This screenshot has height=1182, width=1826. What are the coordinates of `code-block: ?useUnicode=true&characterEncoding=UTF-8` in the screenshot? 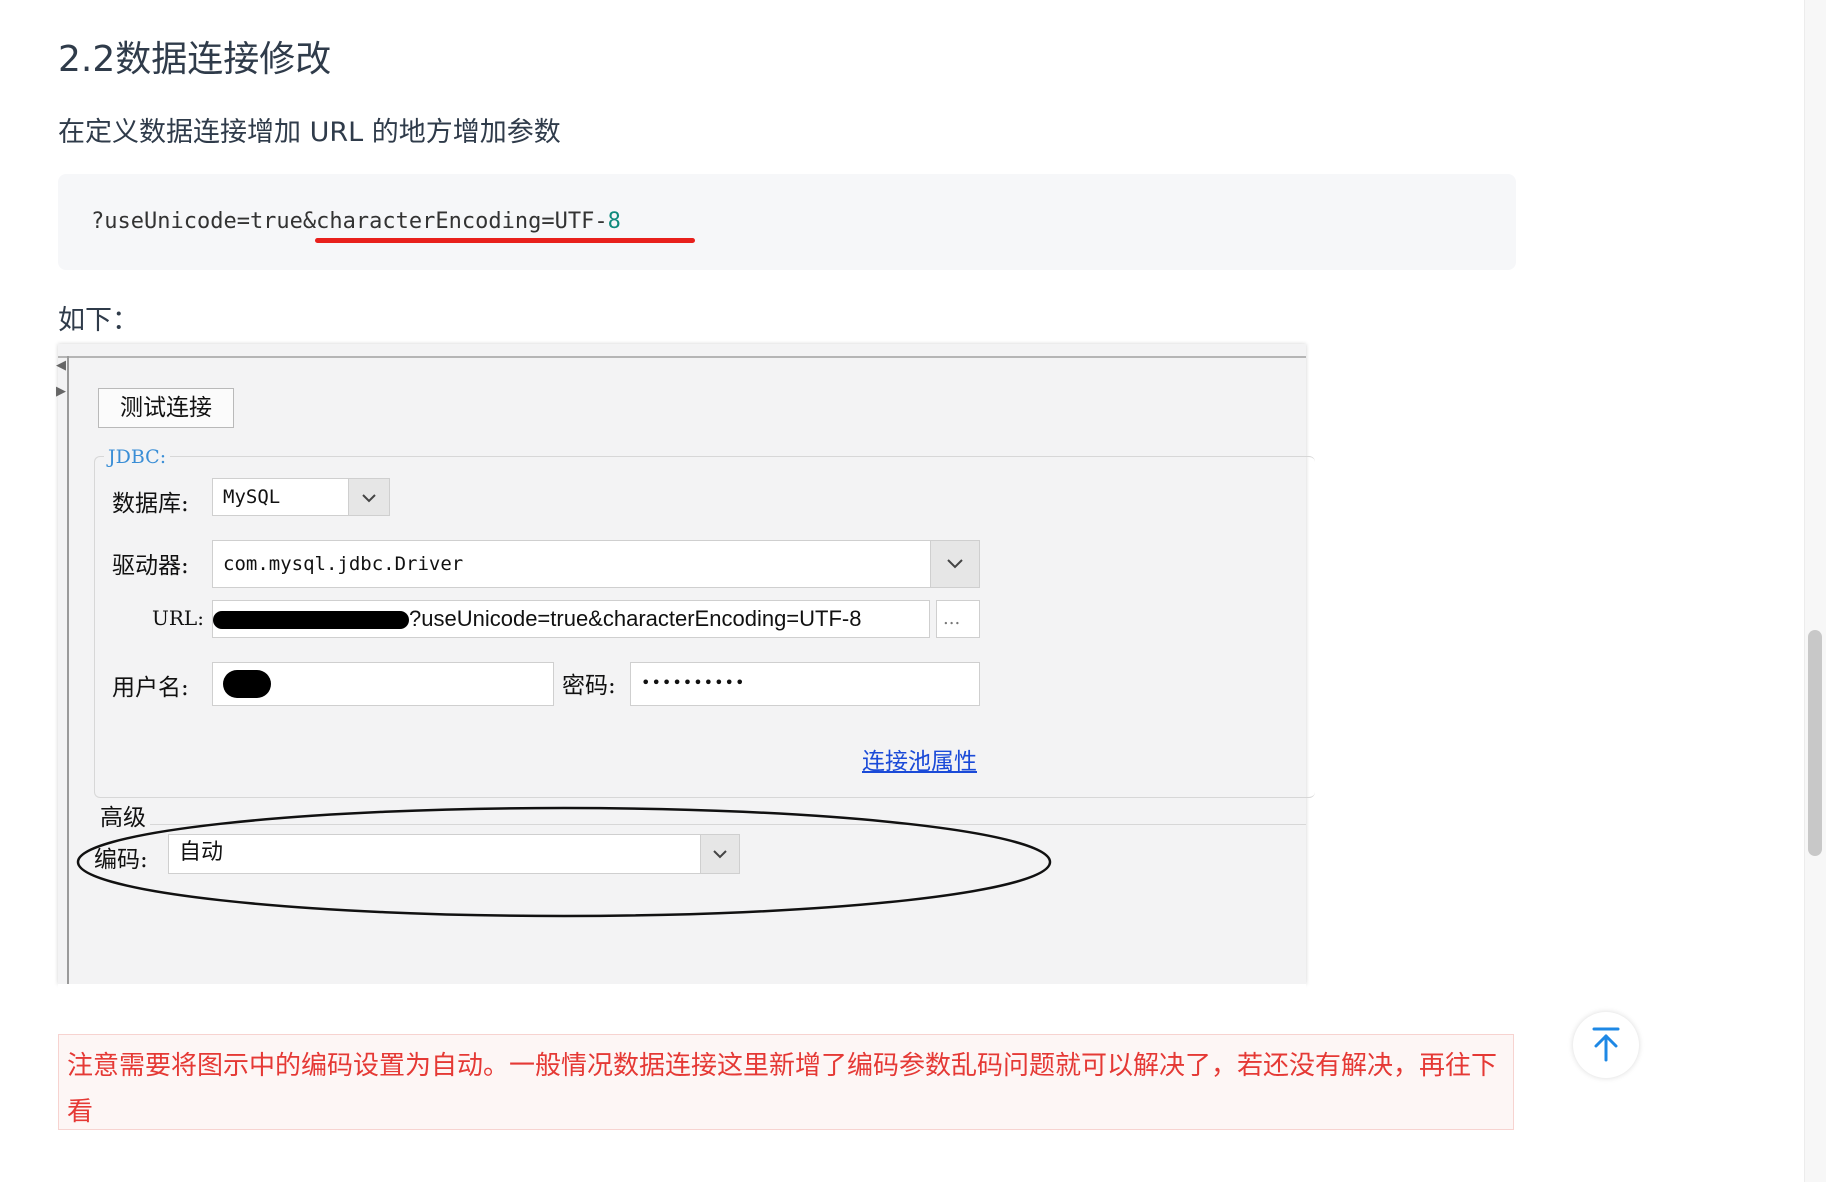 It's located at (787, 222).